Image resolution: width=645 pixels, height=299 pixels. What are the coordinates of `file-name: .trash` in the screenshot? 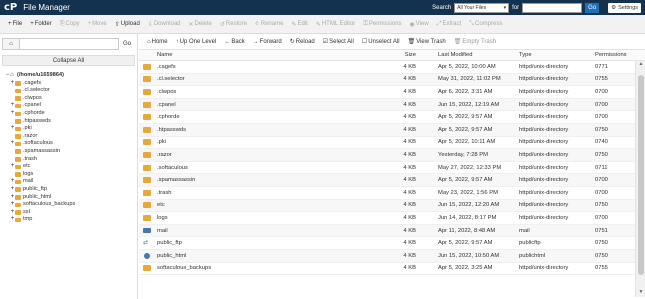 It's located at (164, 193).